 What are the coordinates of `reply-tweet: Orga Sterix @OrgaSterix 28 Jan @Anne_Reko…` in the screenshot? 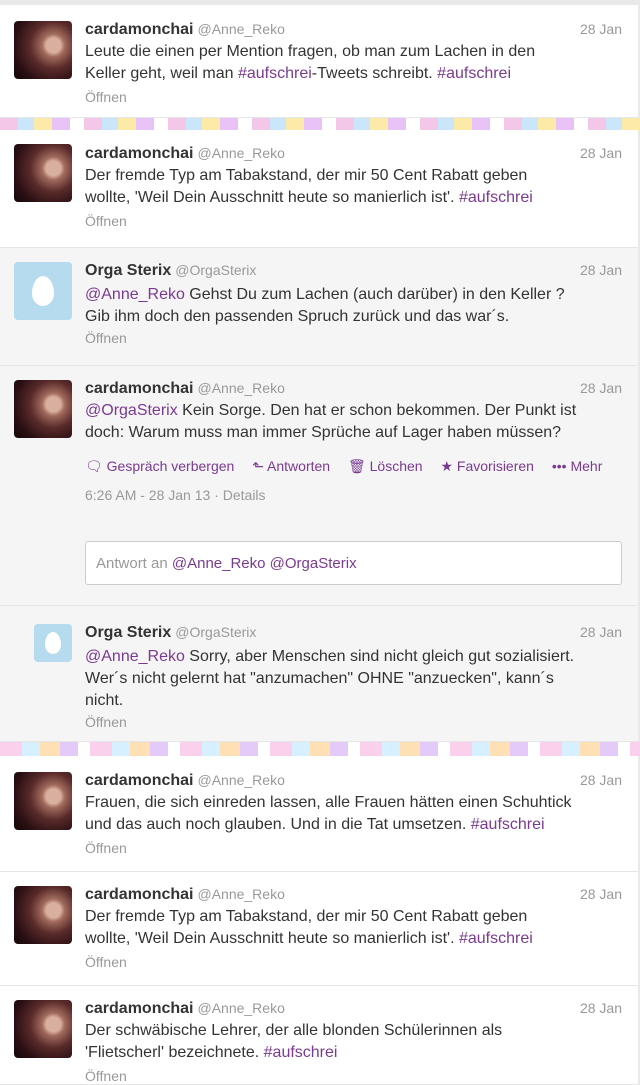 It's located at (319, 674).